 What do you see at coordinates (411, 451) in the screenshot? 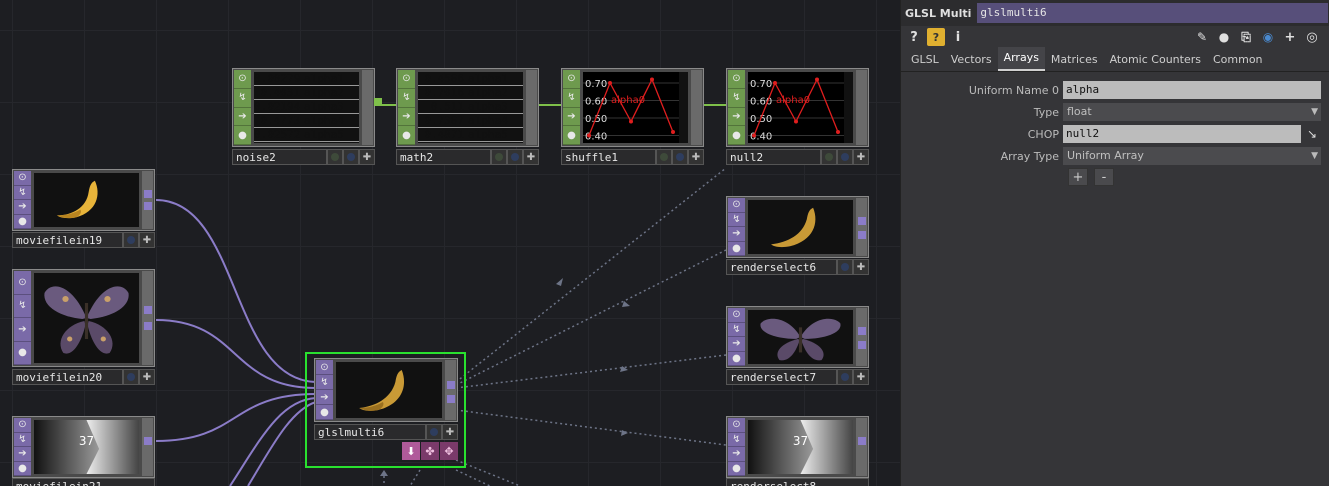
I see `download-icon: ⬇` at bounding box center [411, 451].